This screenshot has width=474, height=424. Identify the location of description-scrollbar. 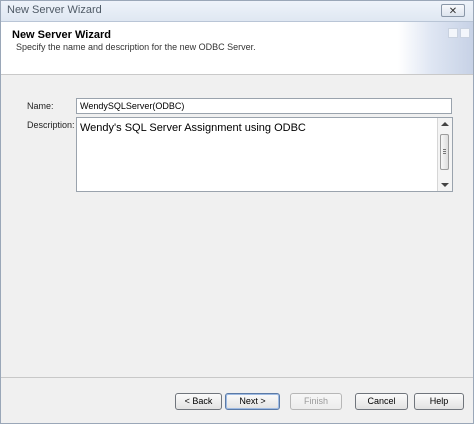
(444, 154).